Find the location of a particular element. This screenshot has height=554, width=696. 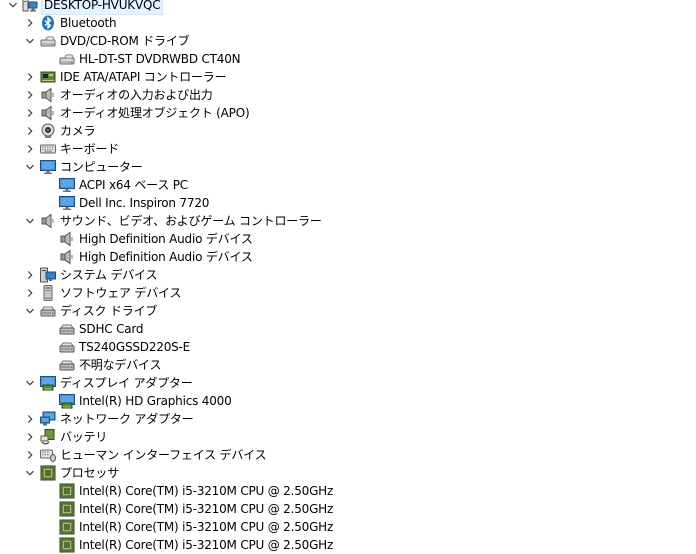

ide-controller-icon is located at coordinates (48, 77).